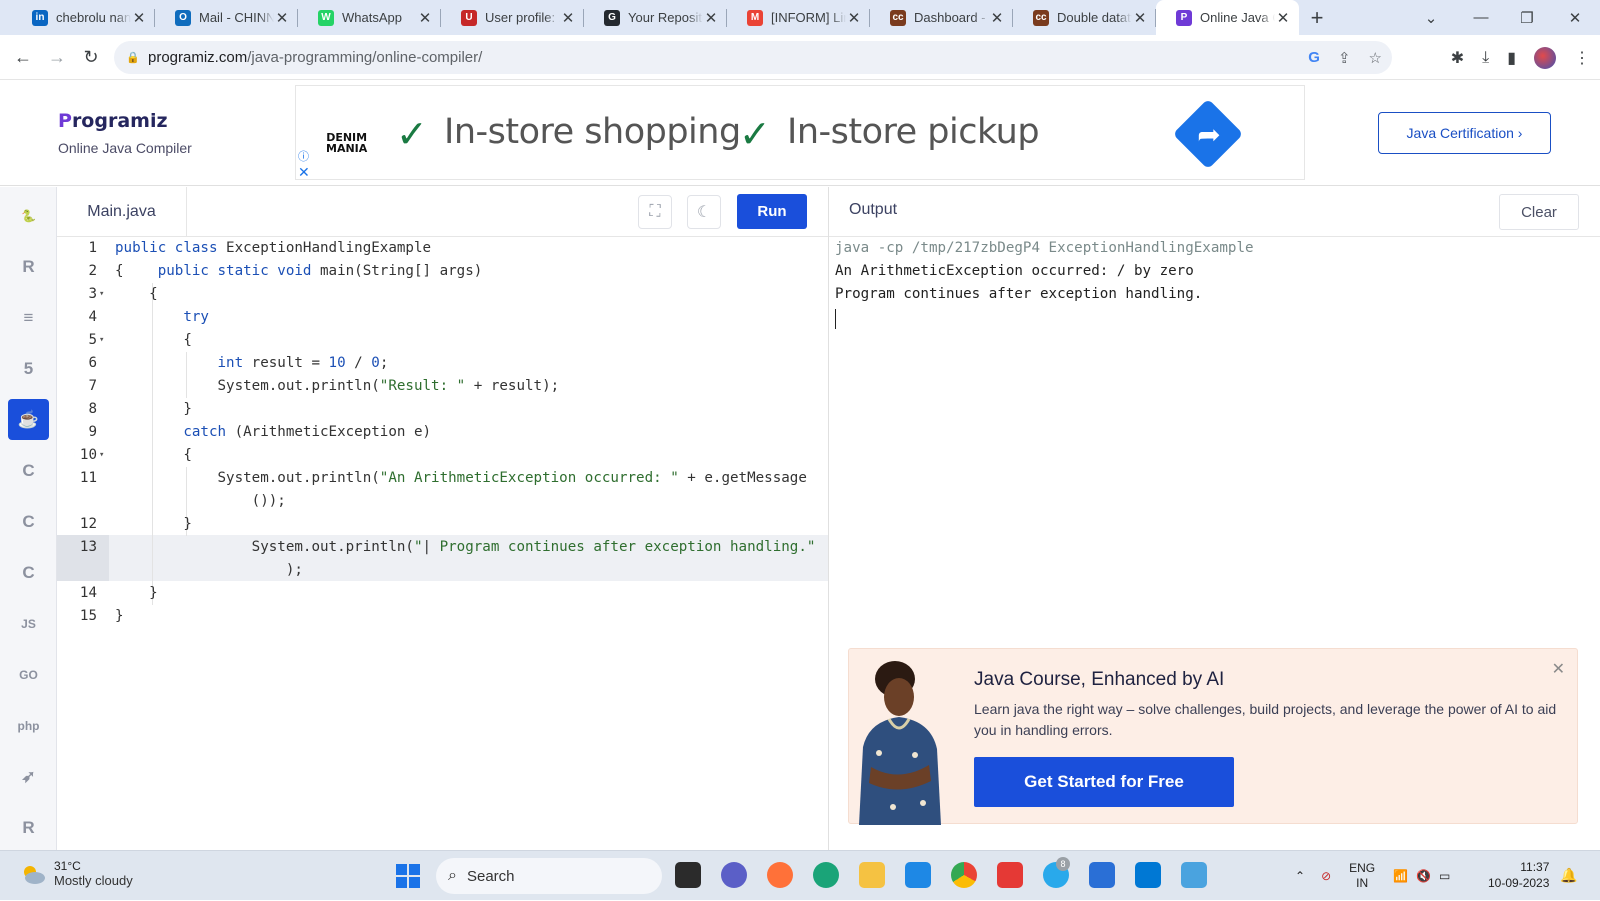 The width and height of the screenshot is (1600, 901). What do you see at coordinates (226, 17) in the screenshot?
I see `browser-tab: O Mail - CHINNA✕` at bounding box center [226, 17].